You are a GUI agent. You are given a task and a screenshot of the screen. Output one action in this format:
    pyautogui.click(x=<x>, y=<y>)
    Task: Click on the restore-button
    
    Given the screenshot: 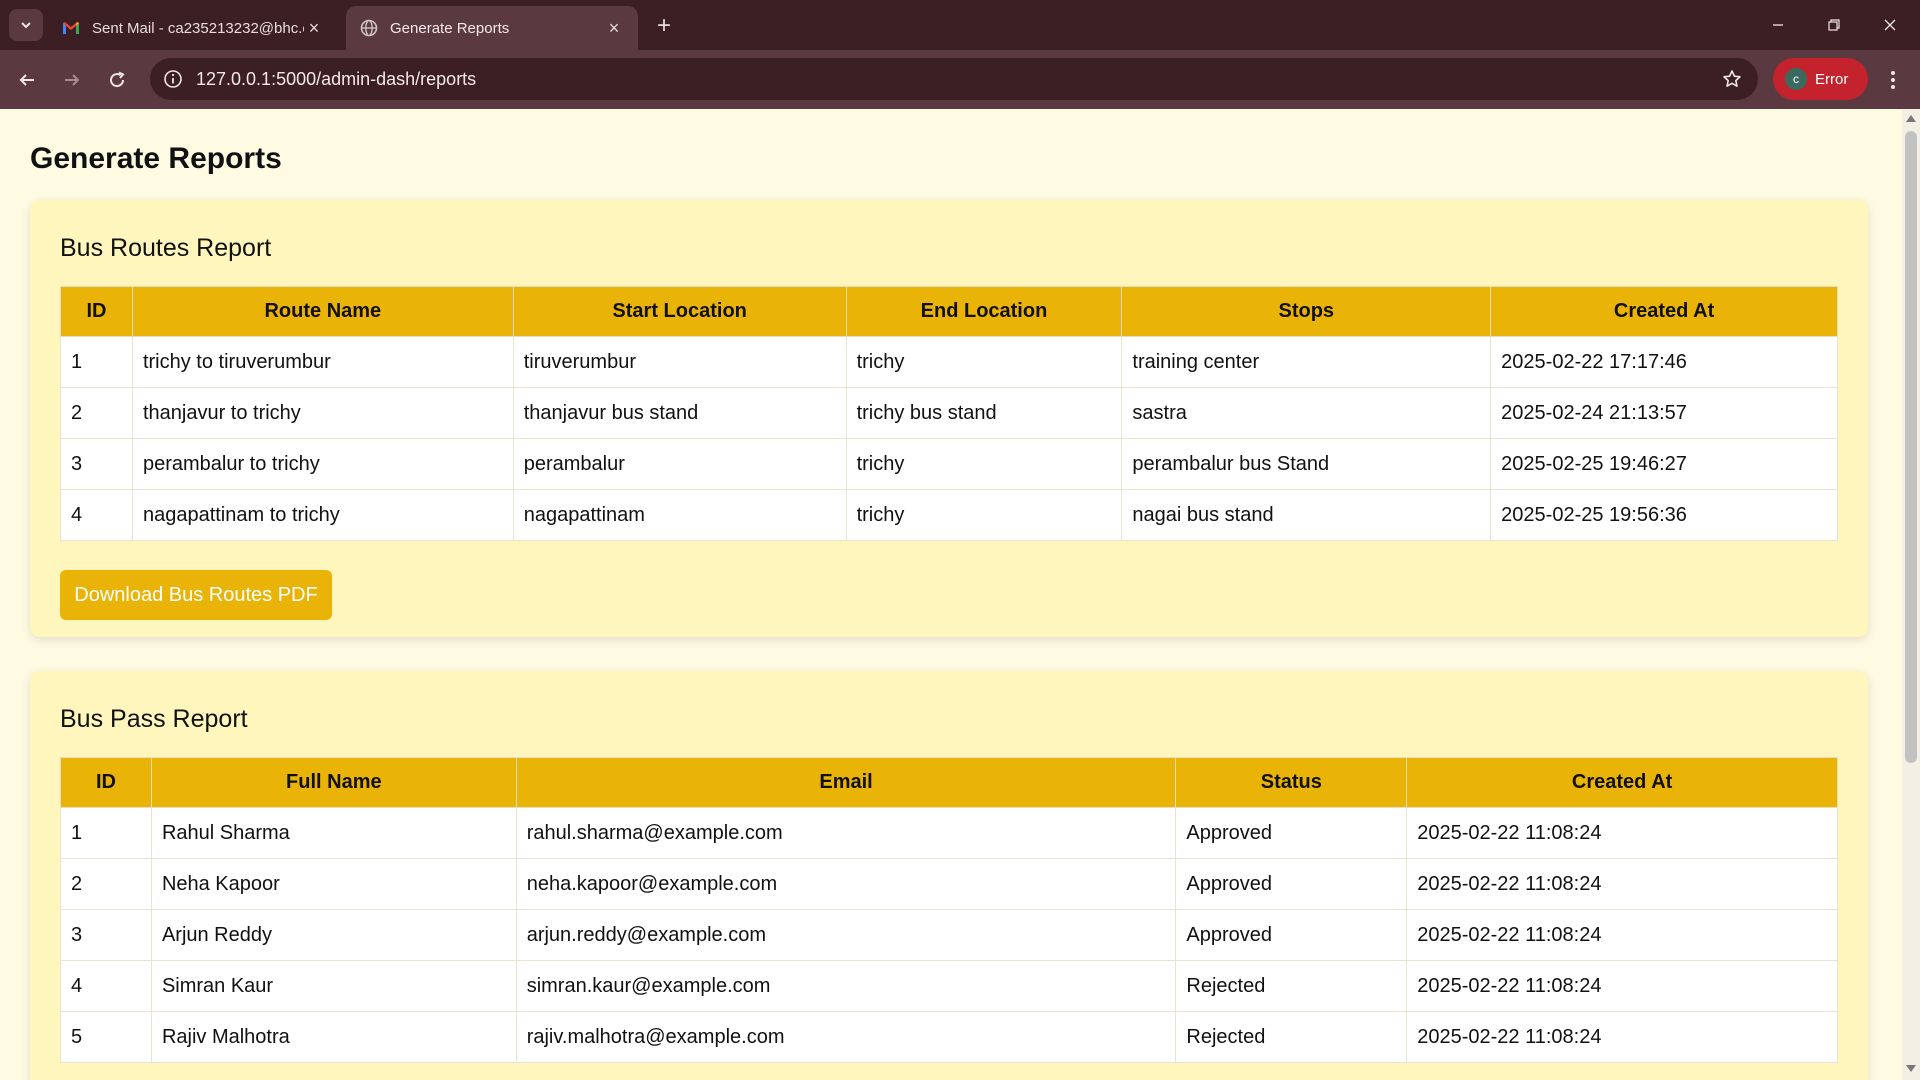 What is the action you would take?
    pyautogui.click(x=1834, y=25)
    